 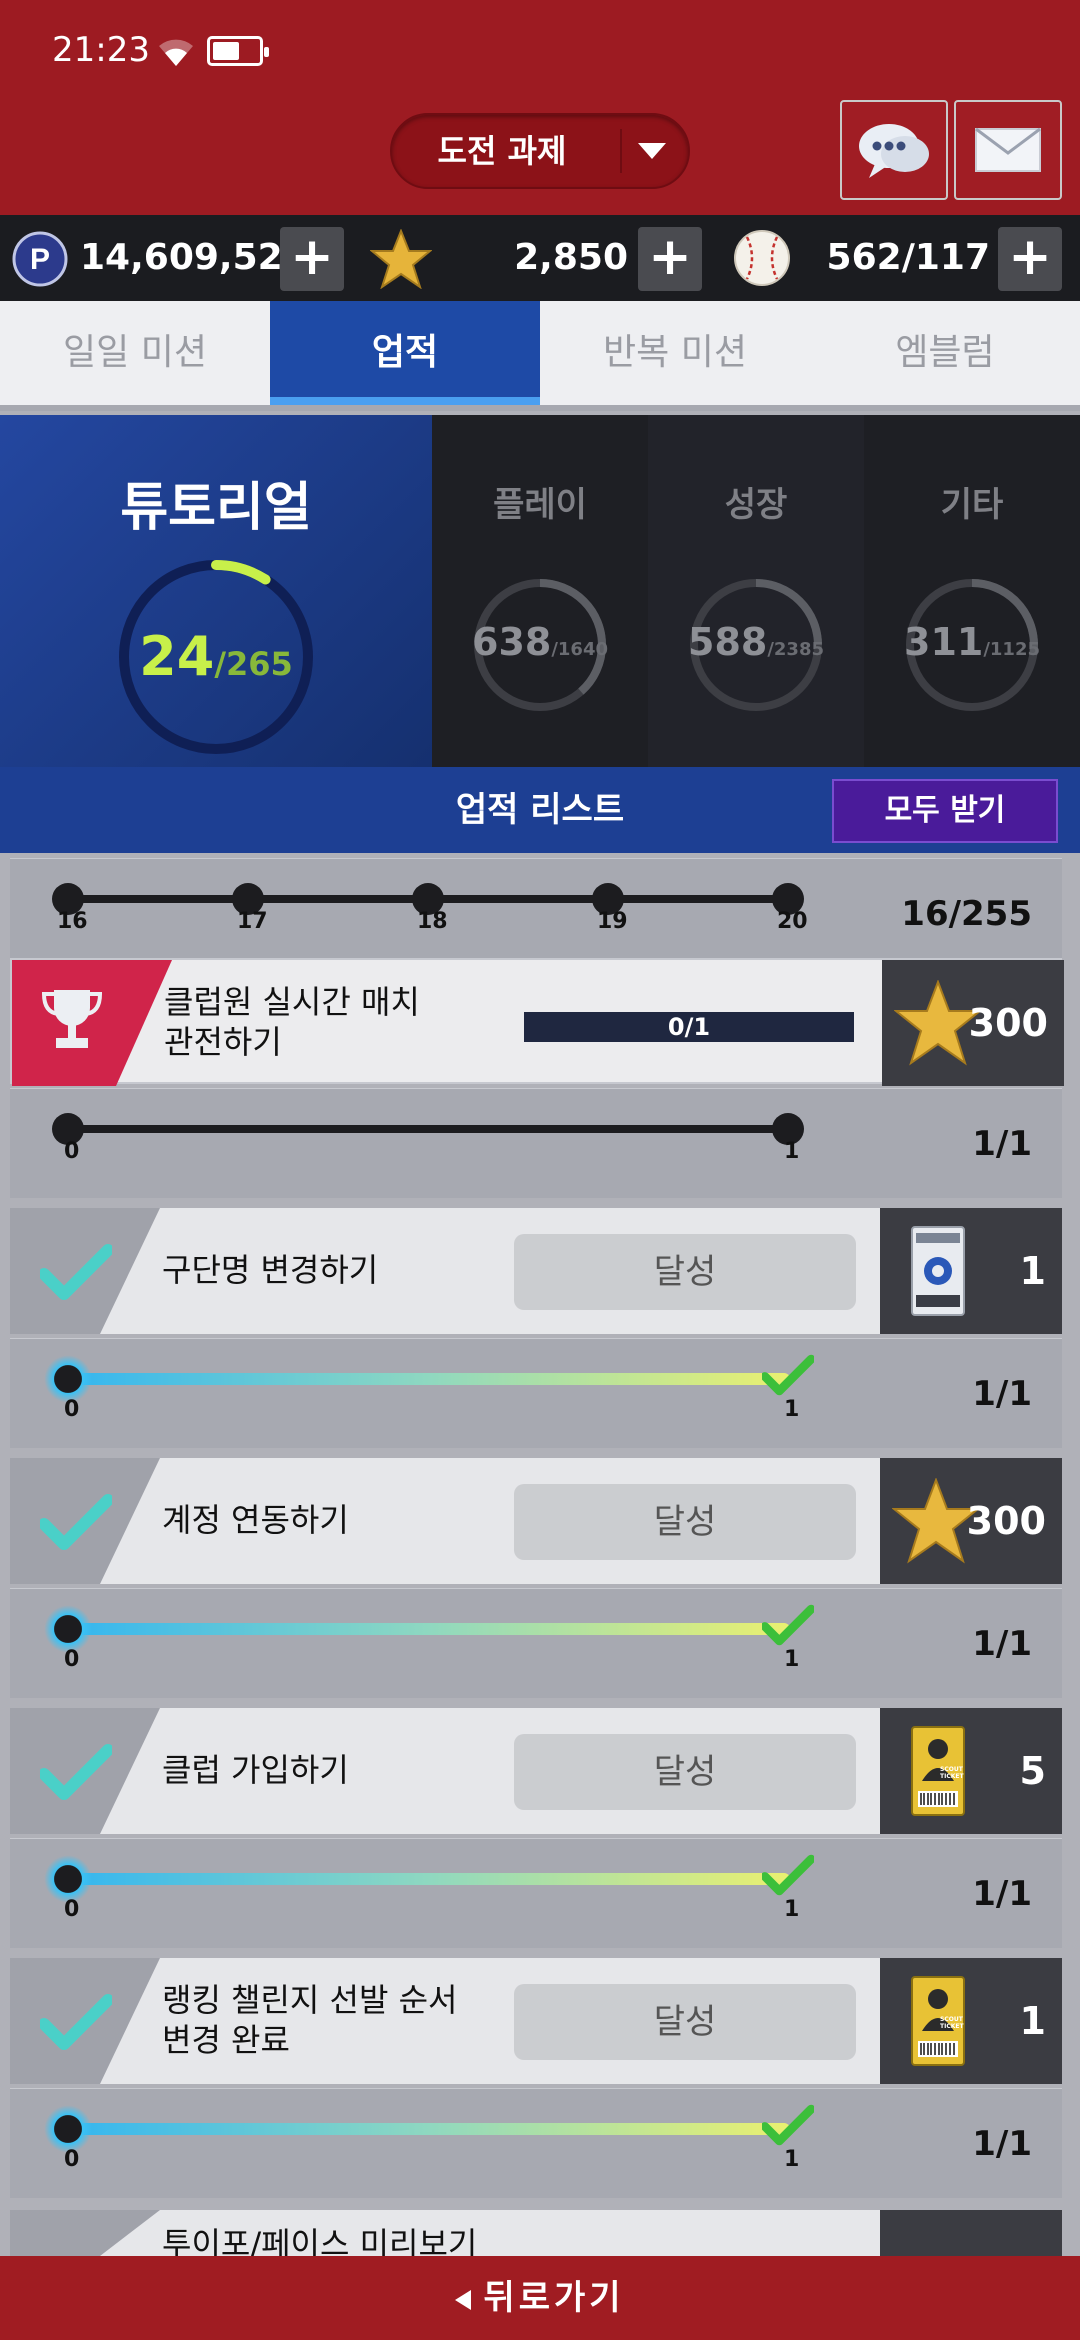 What do you see at coordinates (270, 1270) in the screenshot?
I see `achievement-name: 구단명 변경하기` at bounding box center [270, 1270].